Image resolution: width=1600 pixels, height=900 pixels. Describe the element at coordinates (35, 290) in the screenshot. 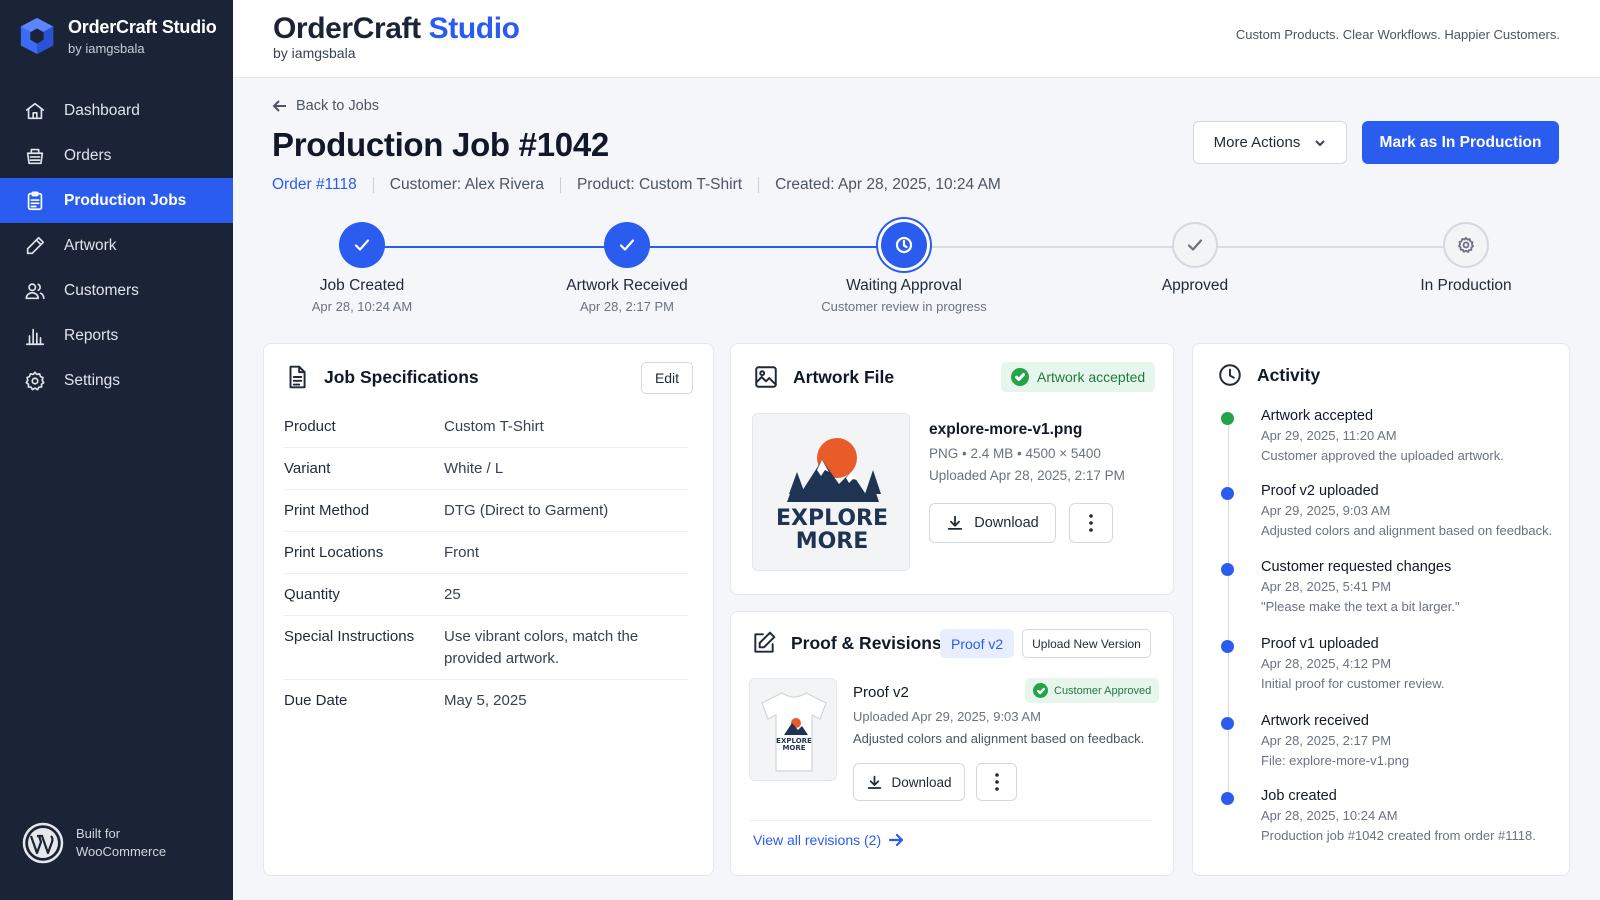

I see `users-icon` at that location.